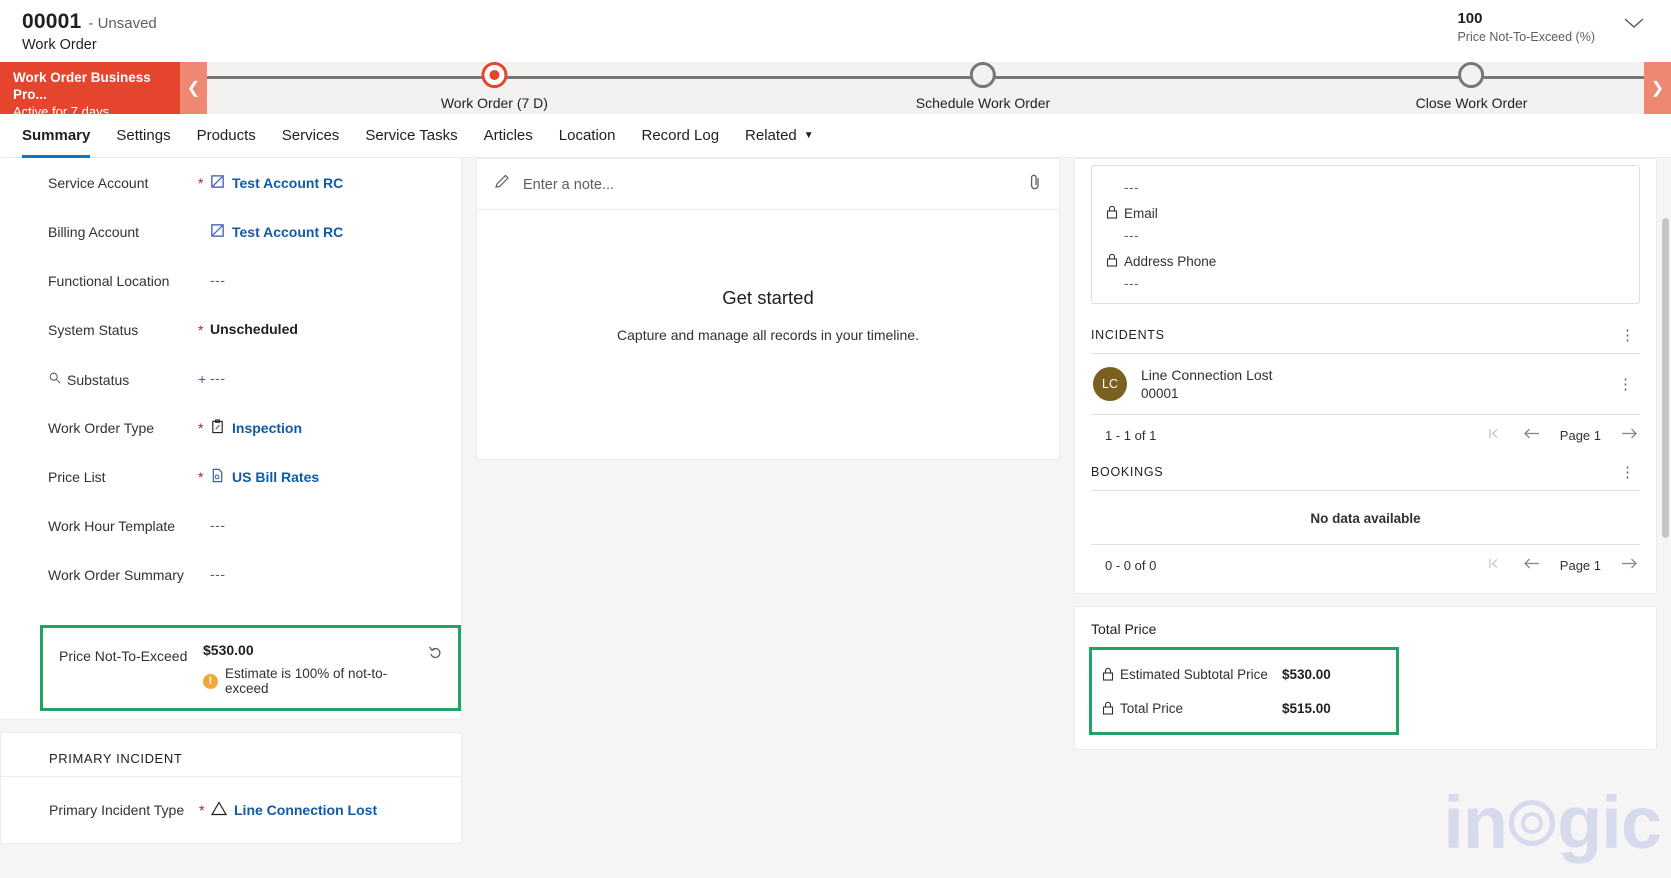 The width and height of the screenshot is (1671, 878). I want to click on bpf-stage-schedule-work-order: Schedule Work Order, so click(983, 86).